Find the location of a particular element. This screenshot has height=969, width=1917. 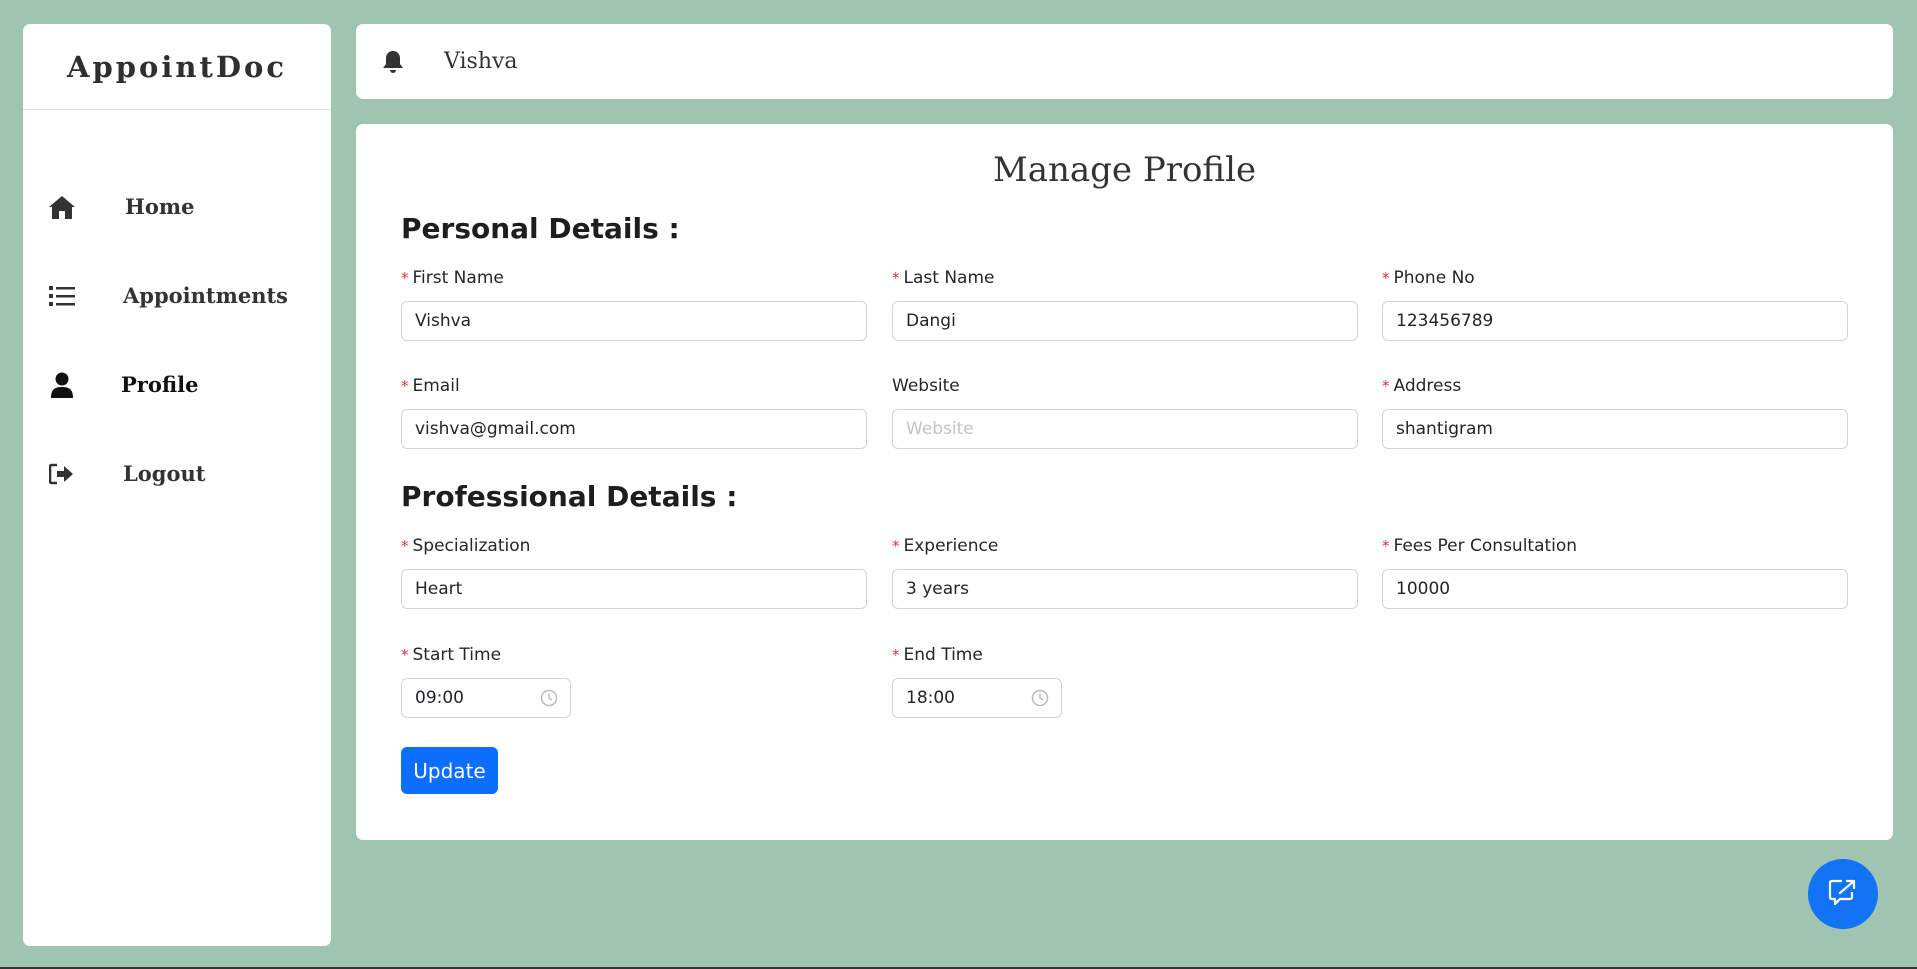

specialization-field: * Specialization is located at coordinates (634, 571).